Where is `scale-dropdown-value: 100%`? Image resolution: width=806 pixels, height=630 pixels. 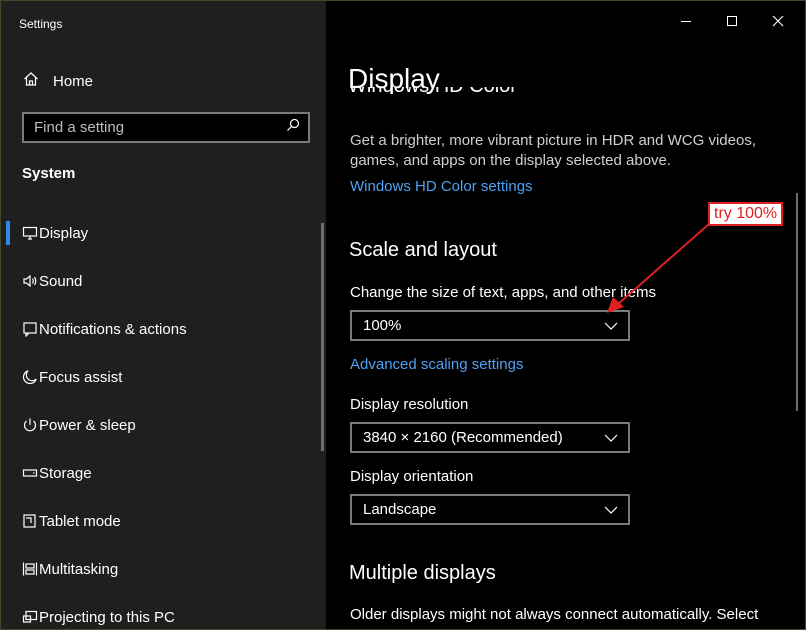 scale-dropdown-value: 100% is located at coordinates (382, 325).